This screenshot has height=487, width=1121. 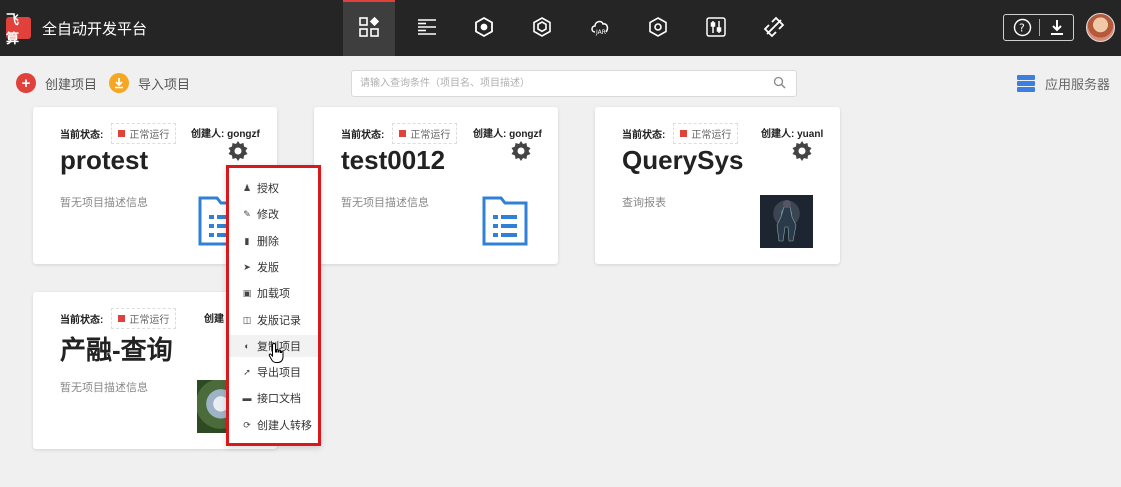 What do you see at coordinates (260, 241) in the screenshot?
I see `menu-item-delete: ▮ 删除` at bounding box center [260, 241].